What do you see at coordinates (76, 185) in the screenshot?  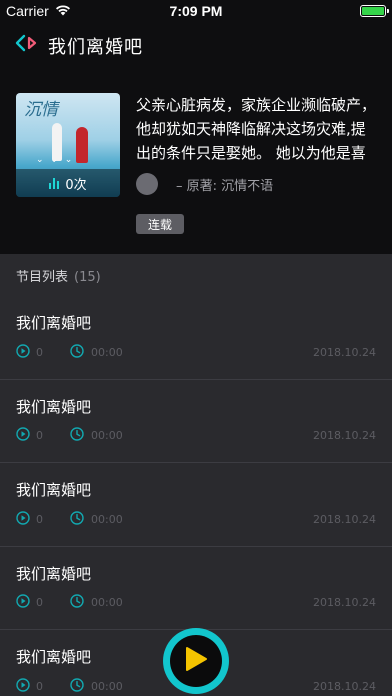 I see `play-count: 0次` at bounding box center [76, 185].